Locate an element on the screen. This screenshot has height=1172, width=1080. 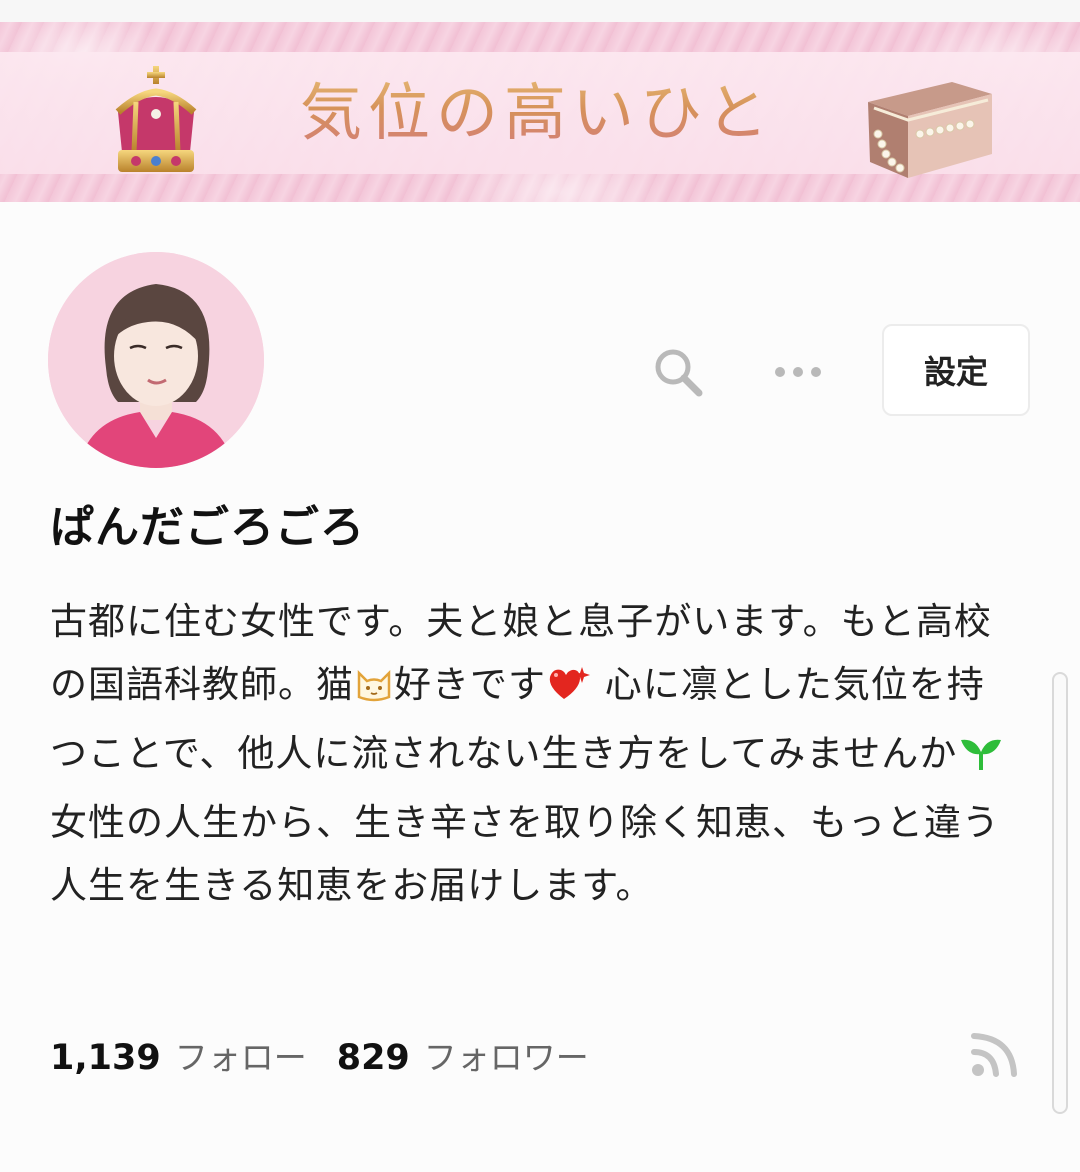
crown-icon is located at coordinates (156, 119).